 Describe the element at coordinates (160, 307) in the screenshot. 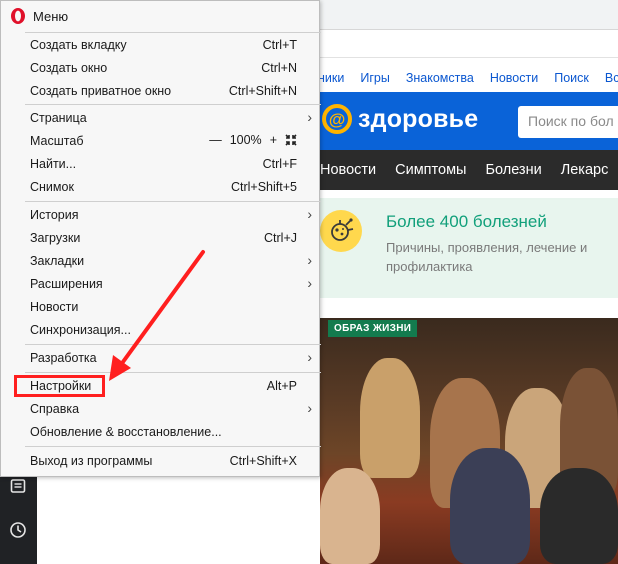

I see `menu-item-news: Новости` at that location.